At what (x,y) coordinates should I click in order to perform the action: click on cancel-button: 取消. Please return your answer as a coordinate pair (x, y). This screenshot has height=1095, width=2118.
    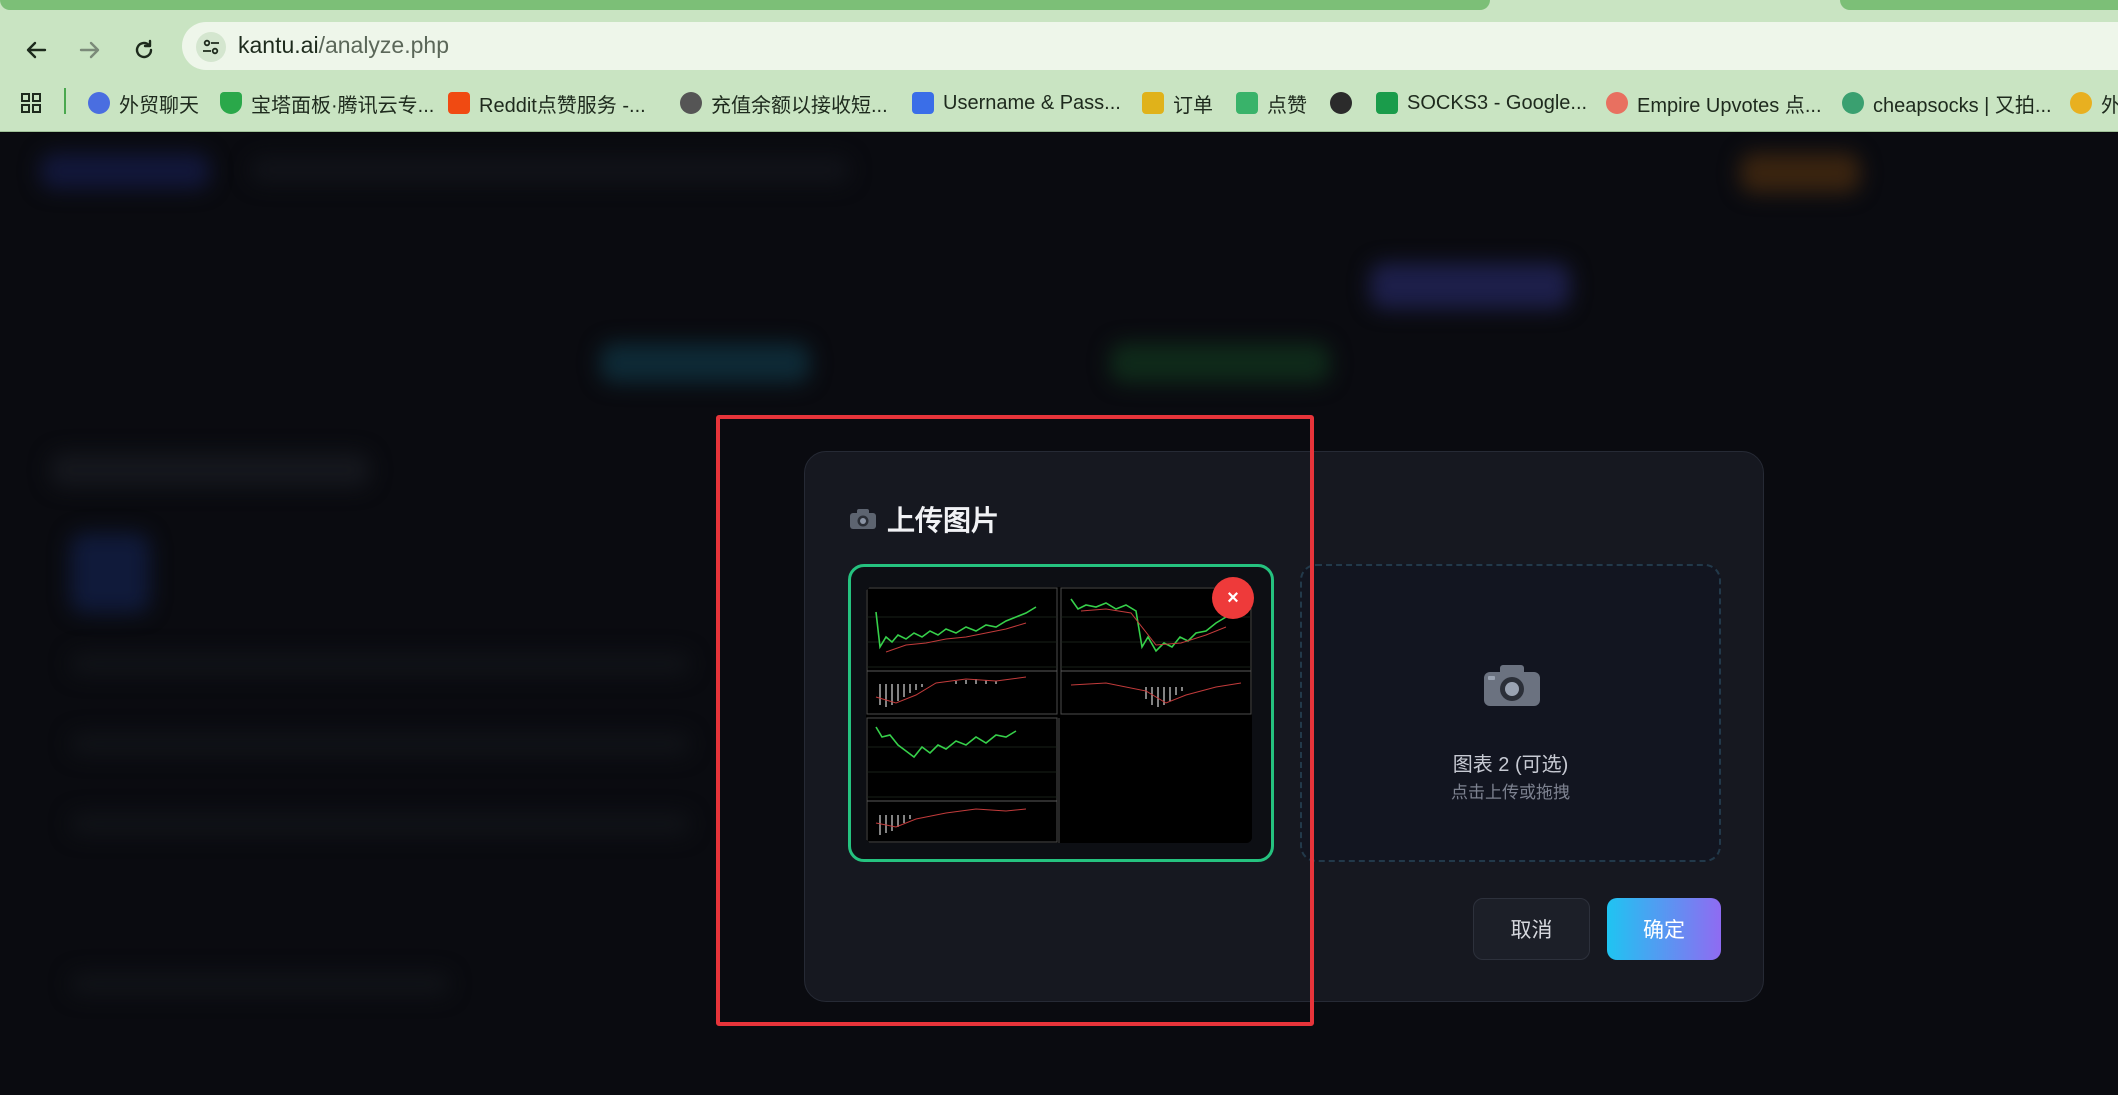
    Looking at the image, I should click on (1531, 929).